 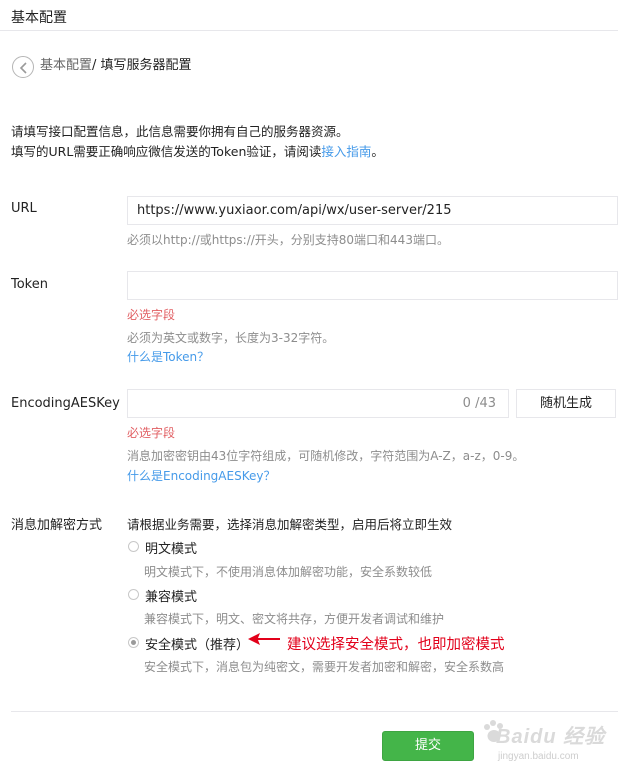 What do you see at coordinates (479, 403) in the screenshot?
I see `aes-key-counter: 0 /43` at bounding box center [479, 403].